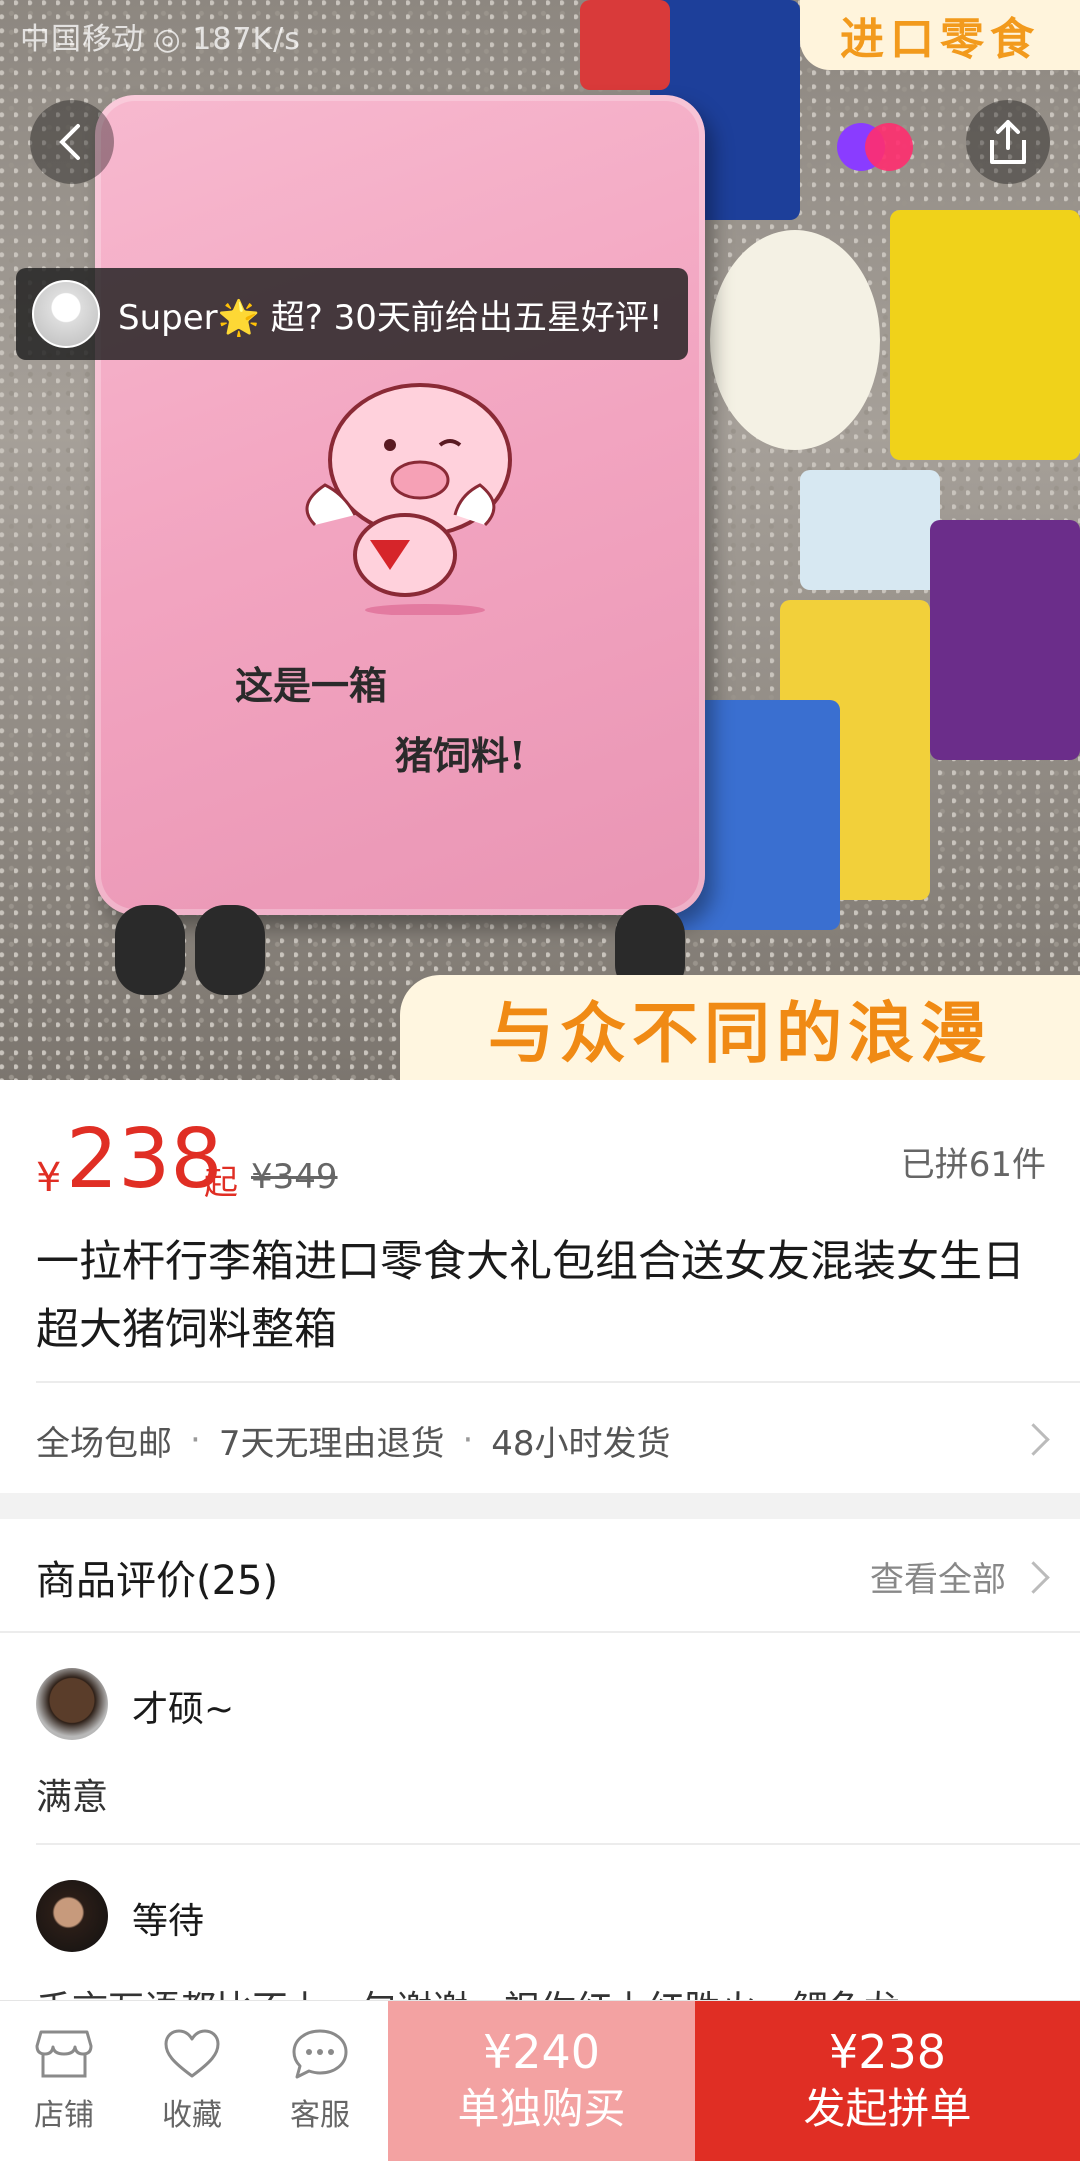 The width and height of the screenshot is (1080, 2161). I want to click on heart-icon, so click(192, 2053).